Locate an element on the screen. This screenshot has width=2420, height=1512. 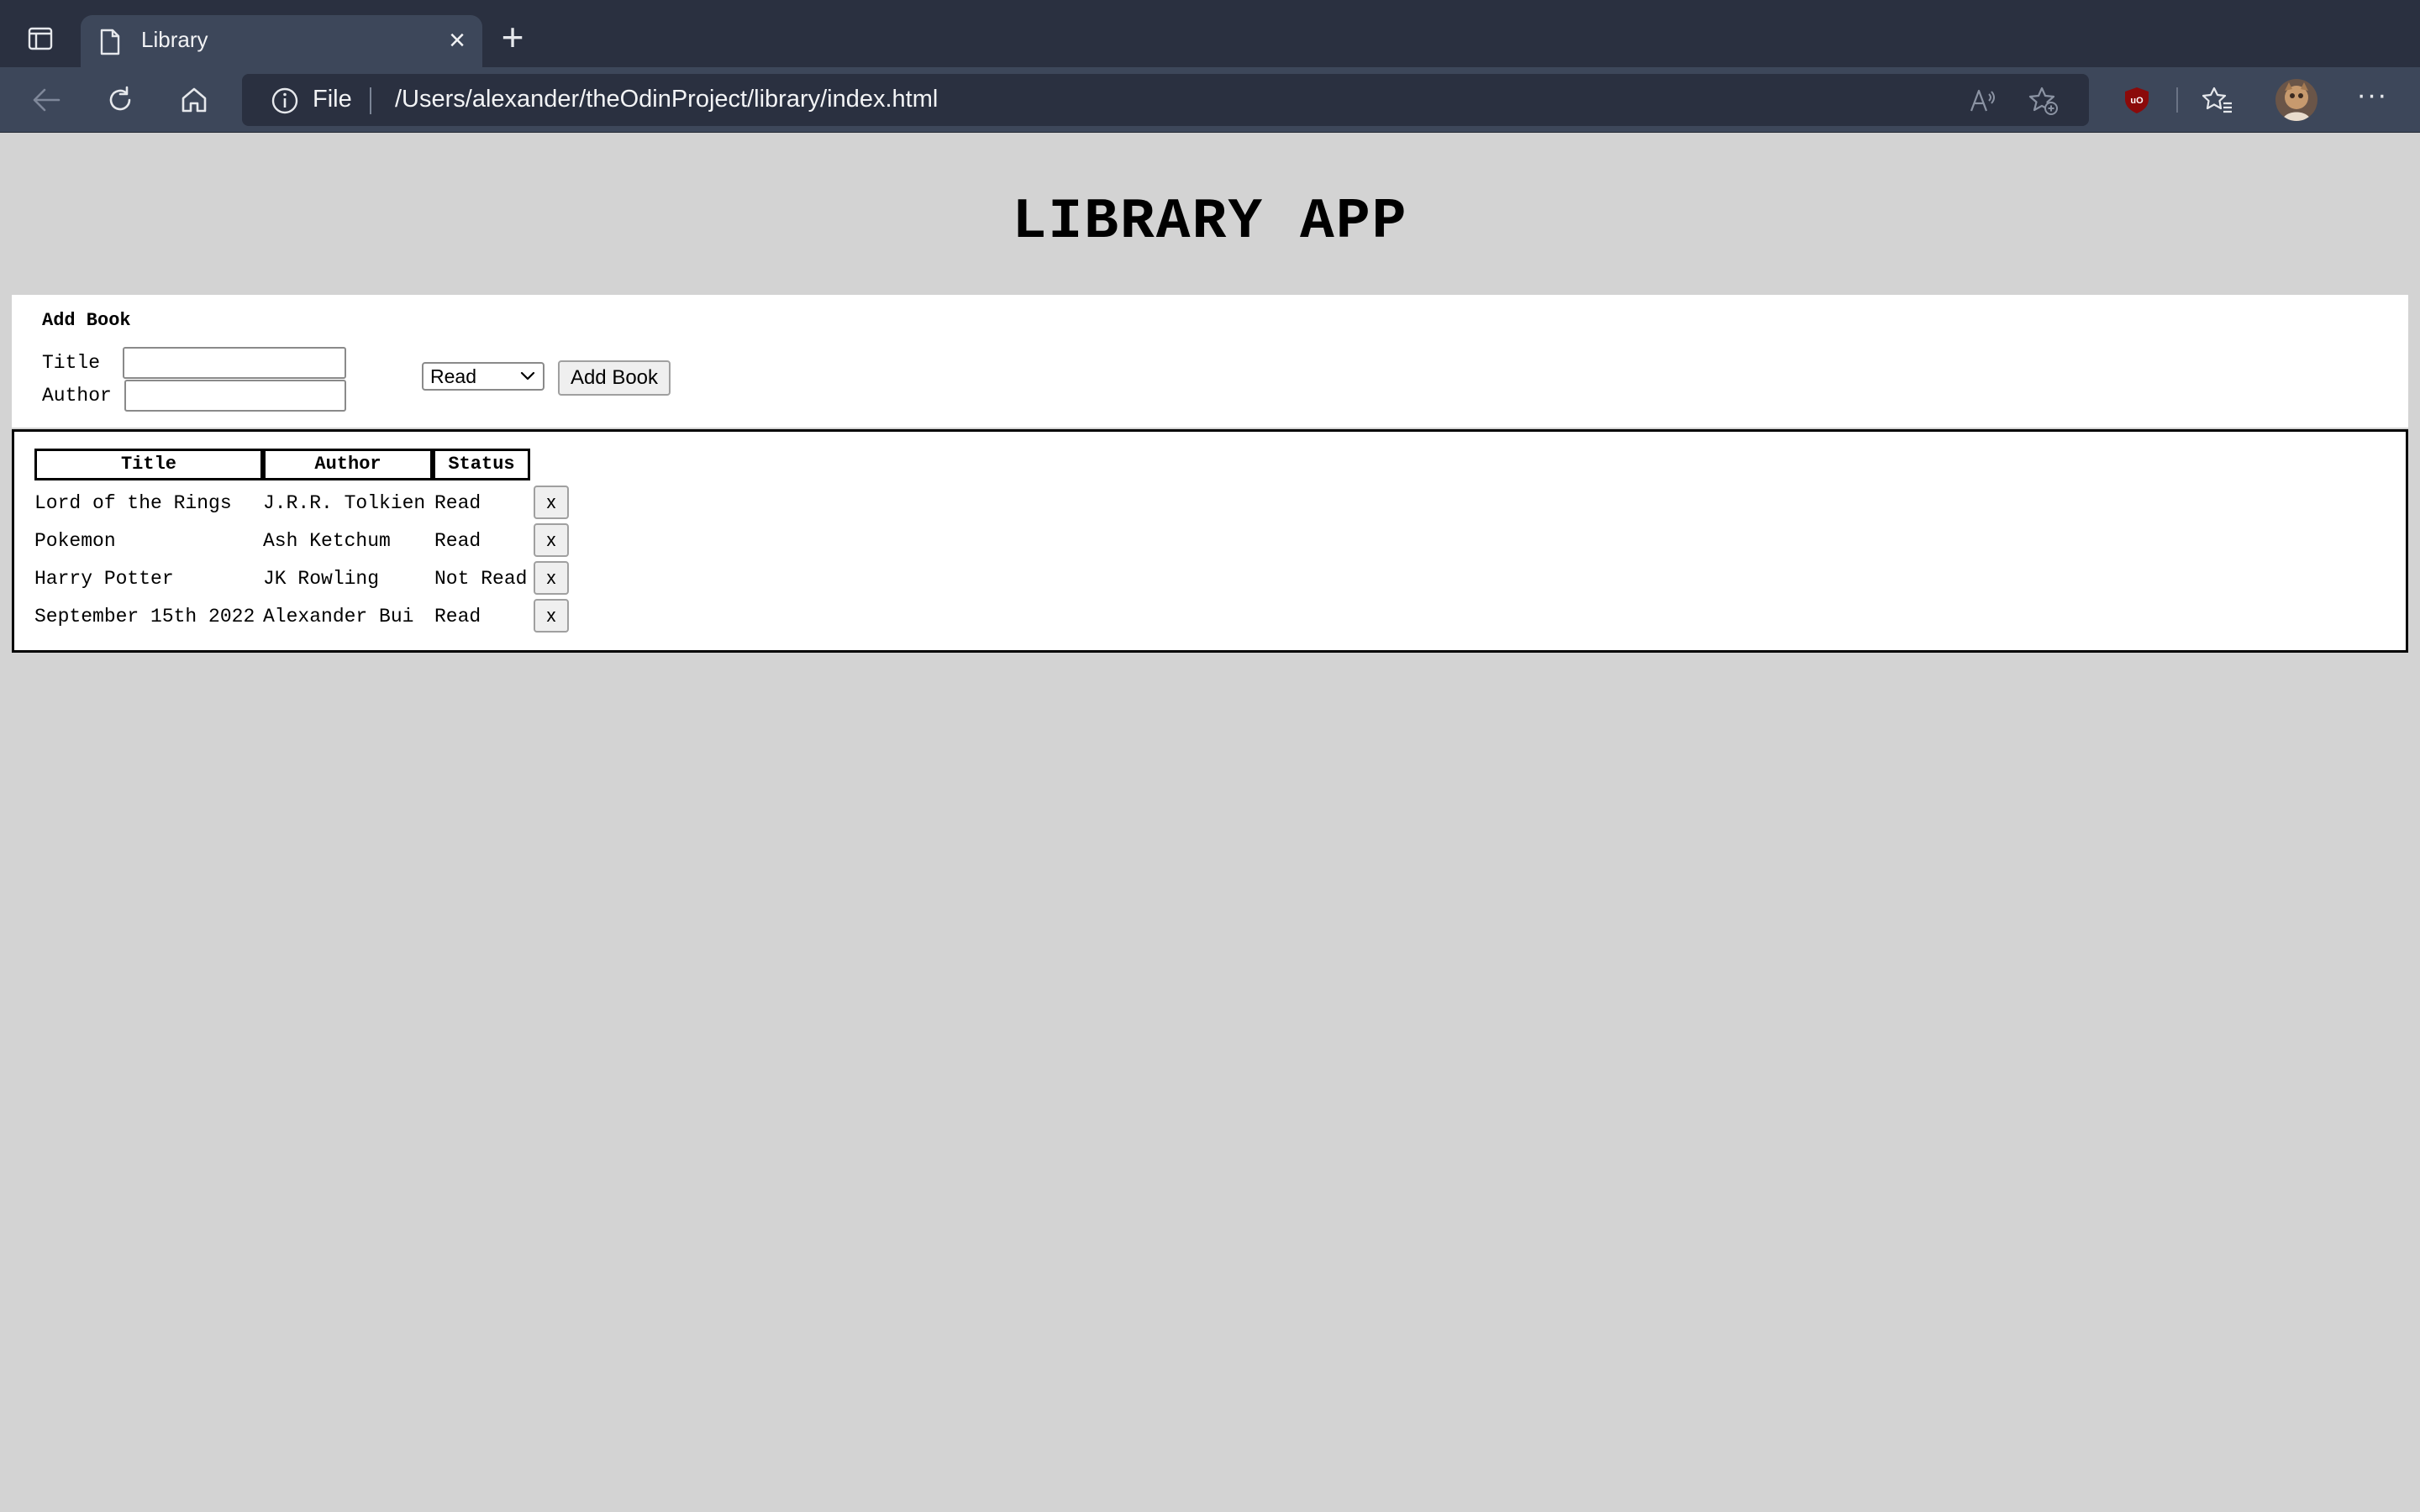
back-icon is located at coordinates (46, 100).